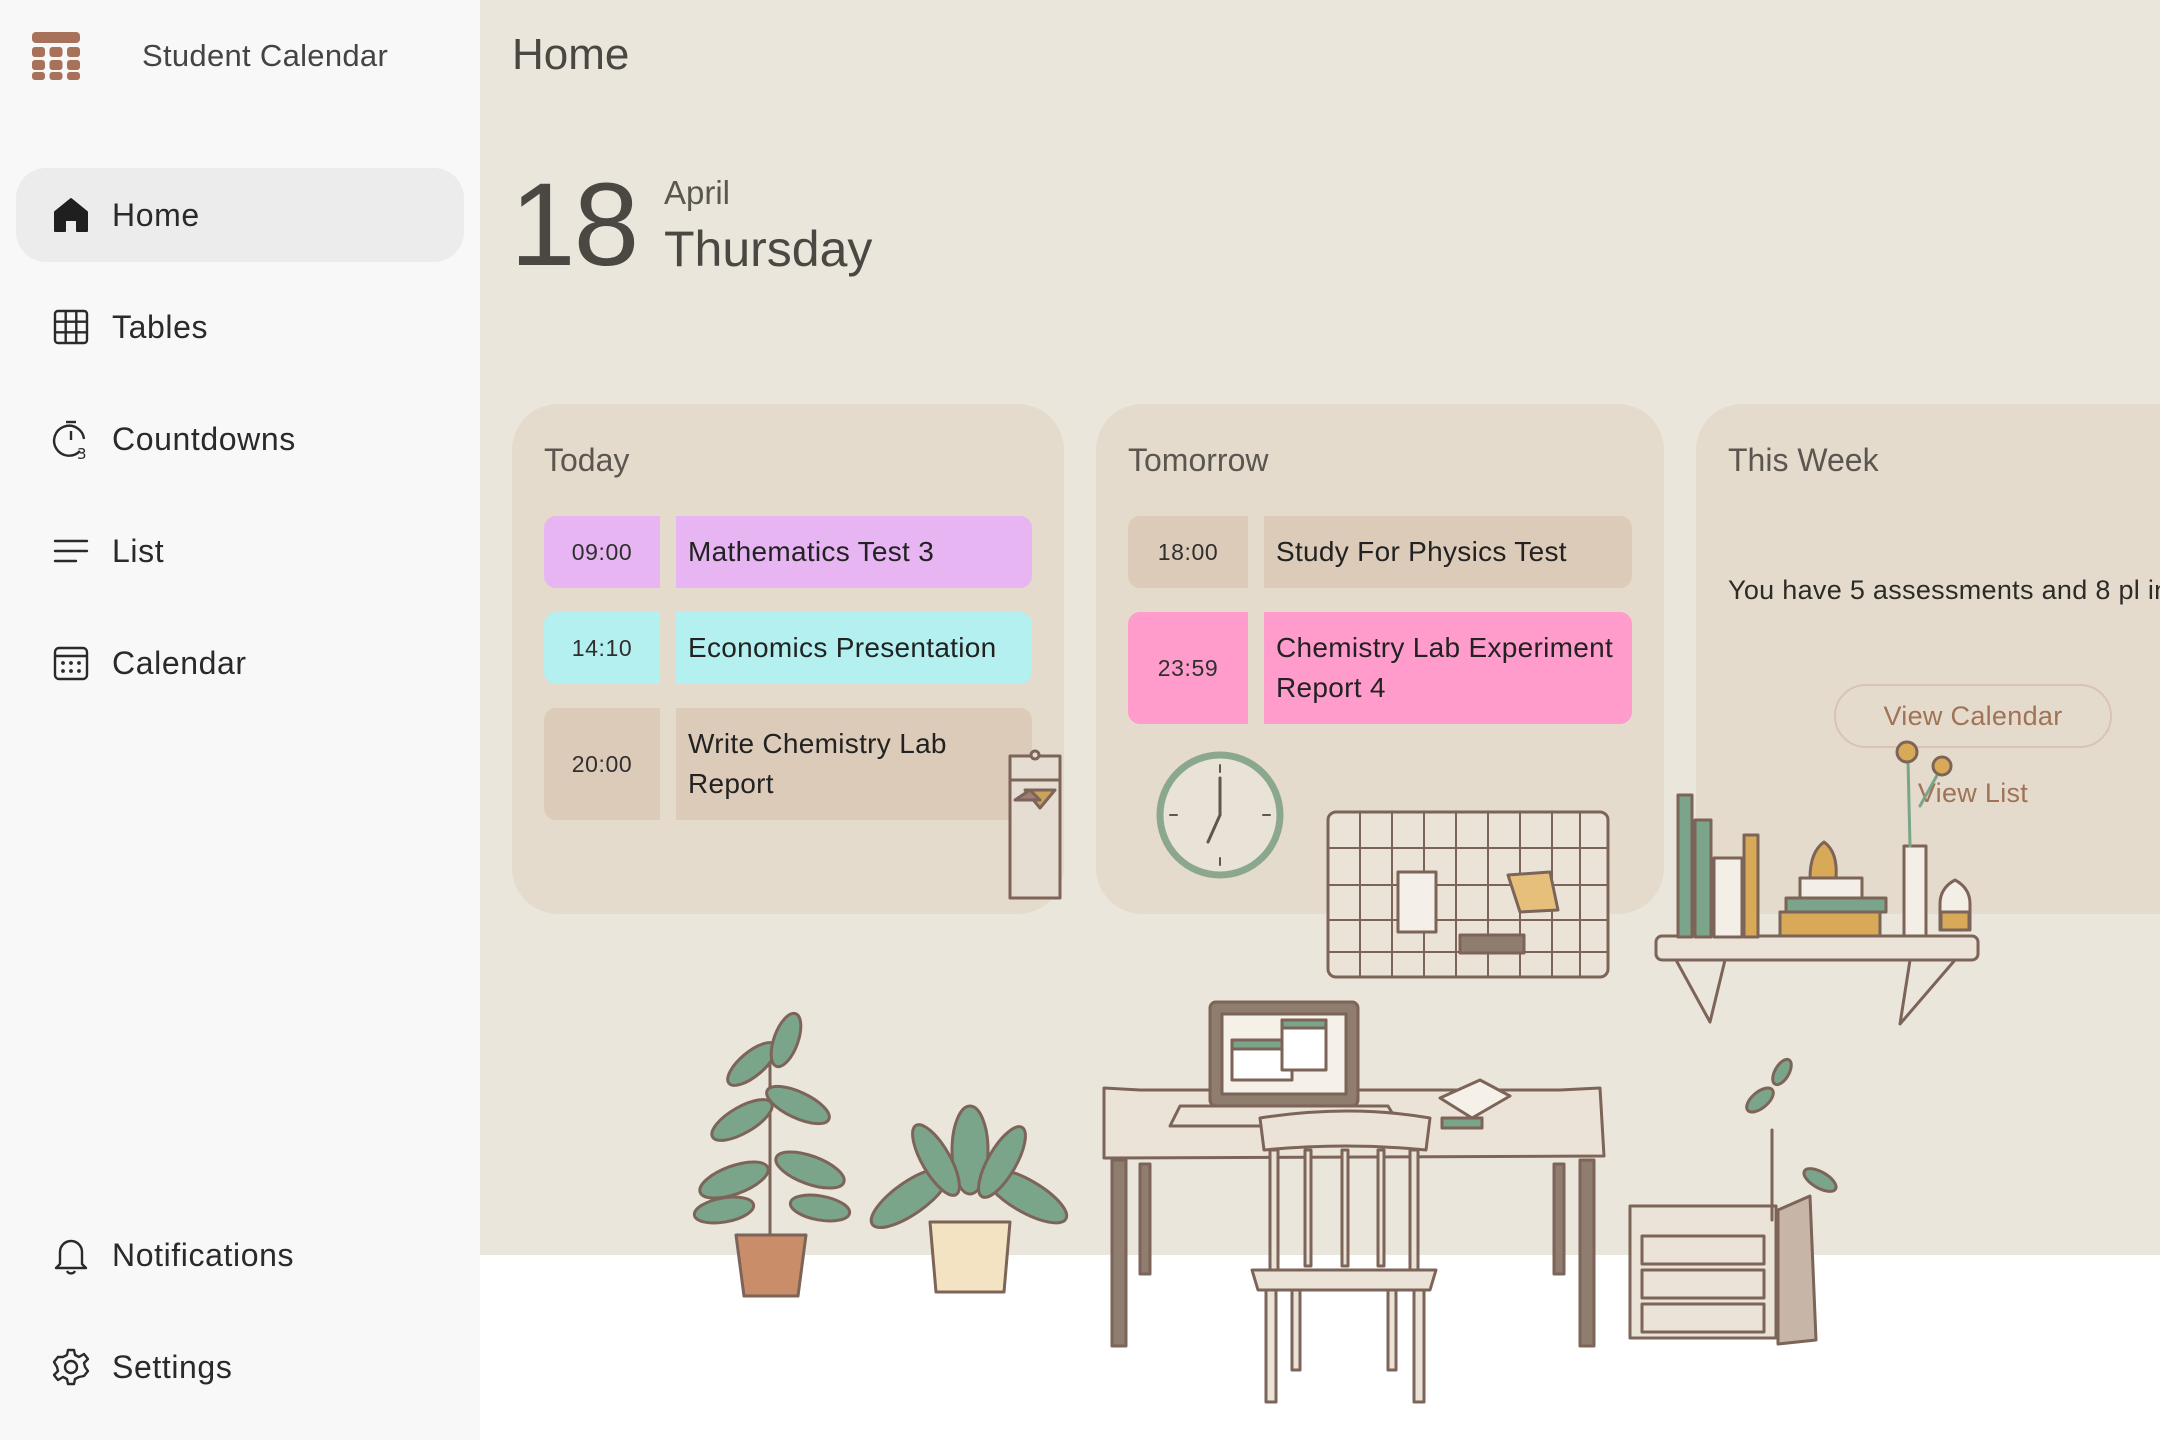 Image resolution: width=2160 pixels, height=1440 pixels. Describe the element at coordinates (71, 327) in the screenshot. I see `grid-icon` at that location.